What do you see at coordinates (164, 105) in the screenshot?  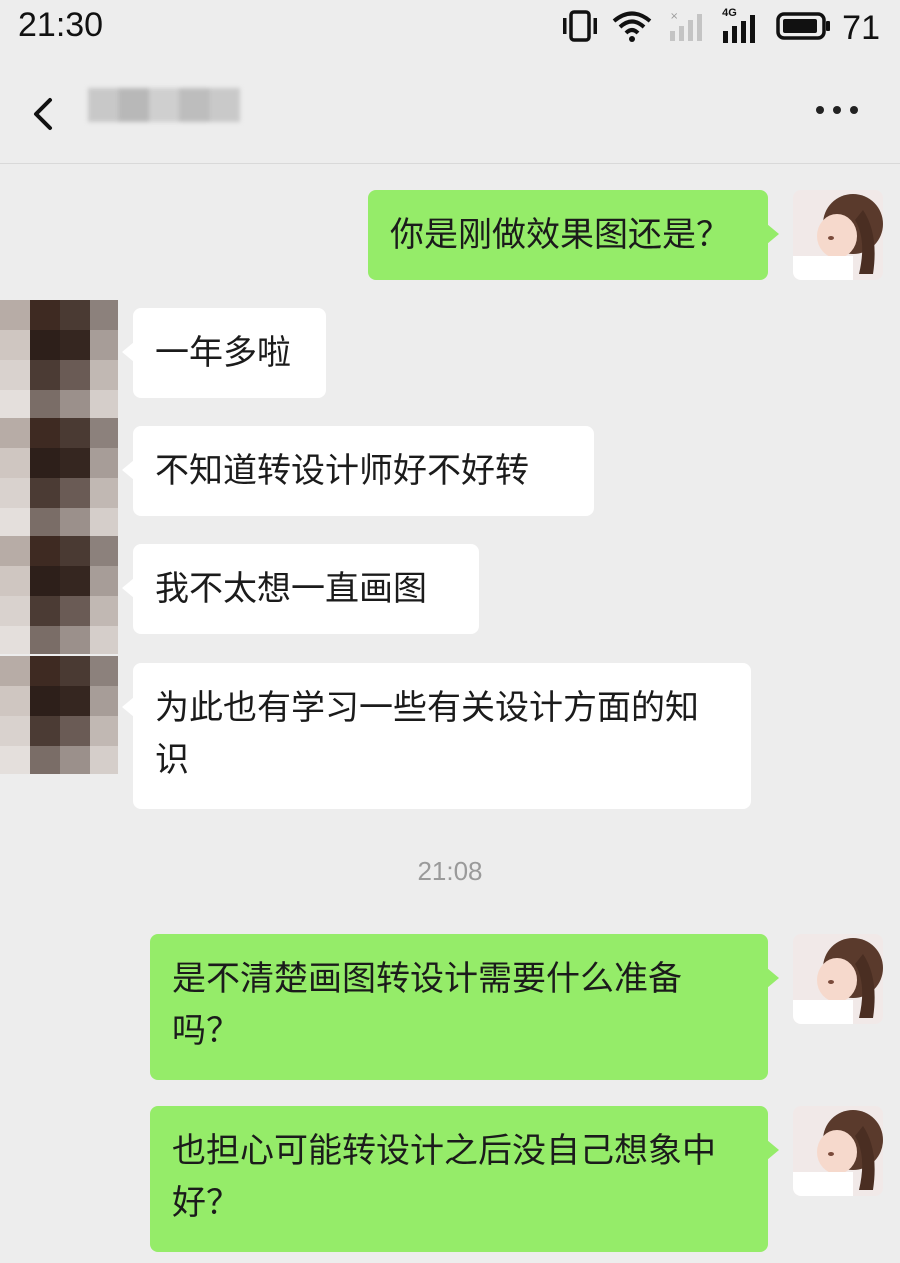 I see `contact-name-blurred` at bounding box center [164, 105].